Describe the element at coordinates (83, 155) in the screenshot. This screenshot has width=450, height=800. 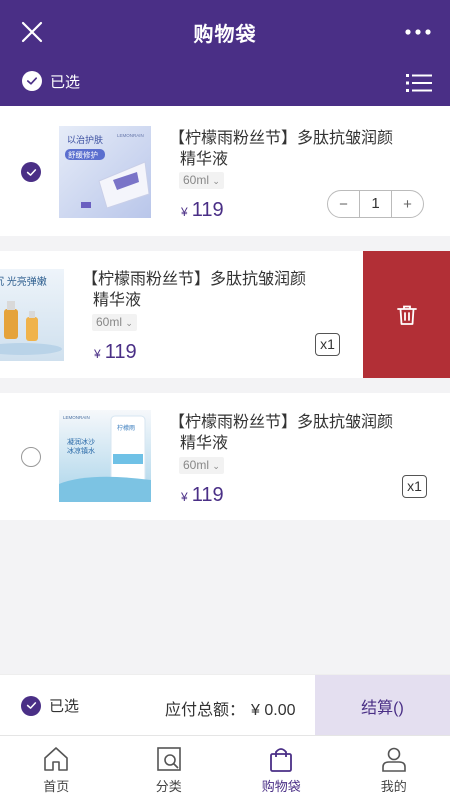
I see `thumb-text-2: 舒缓修护` at that location.